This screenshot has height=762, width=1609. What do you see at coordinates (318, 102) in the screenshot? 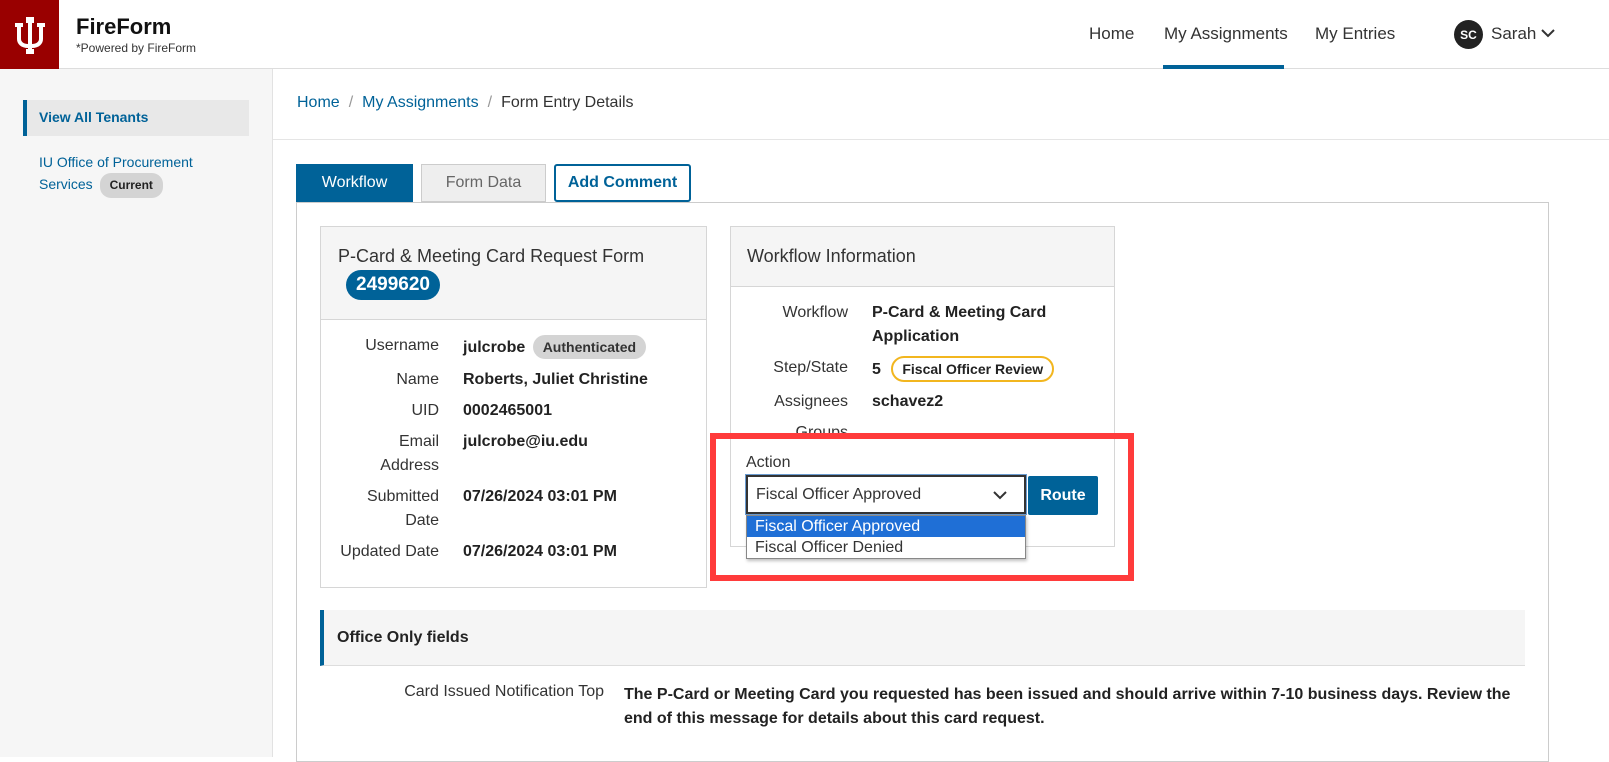
I see `breadcrumb-home: Home` at bounding box center [318, 102].